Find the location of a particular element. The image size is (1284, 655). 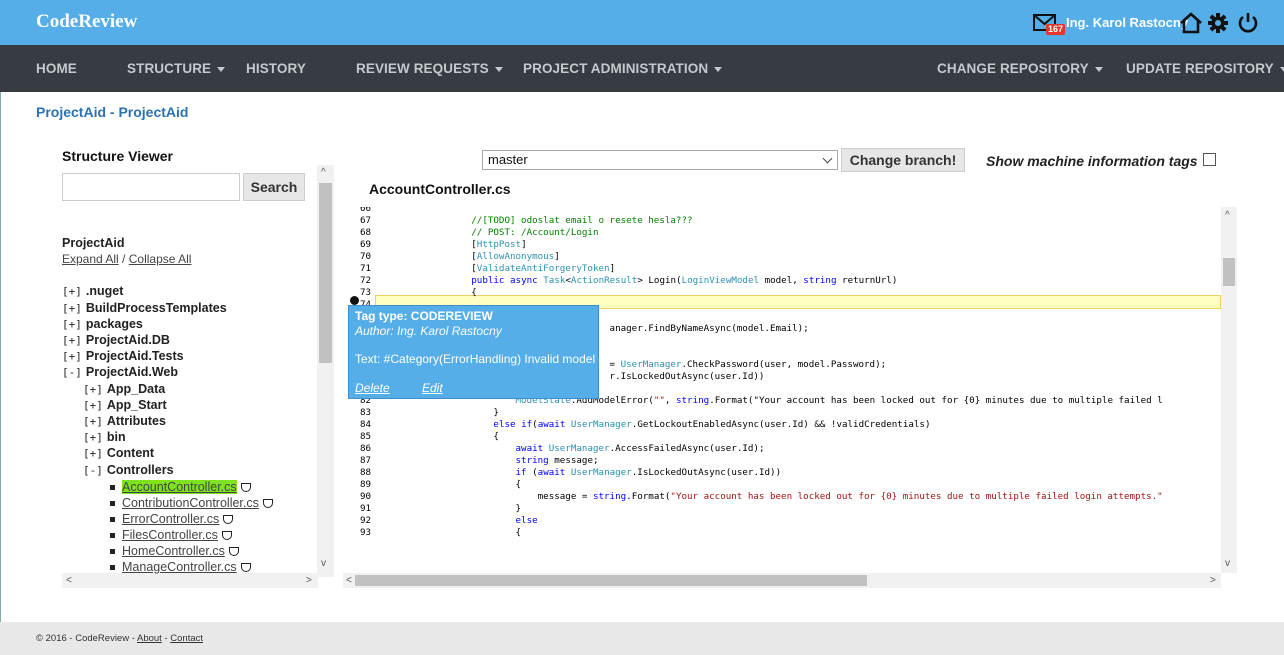

tree-node-projectaid-tests: [+] ProjectAid.Tests is located at coordinates (123, 356).